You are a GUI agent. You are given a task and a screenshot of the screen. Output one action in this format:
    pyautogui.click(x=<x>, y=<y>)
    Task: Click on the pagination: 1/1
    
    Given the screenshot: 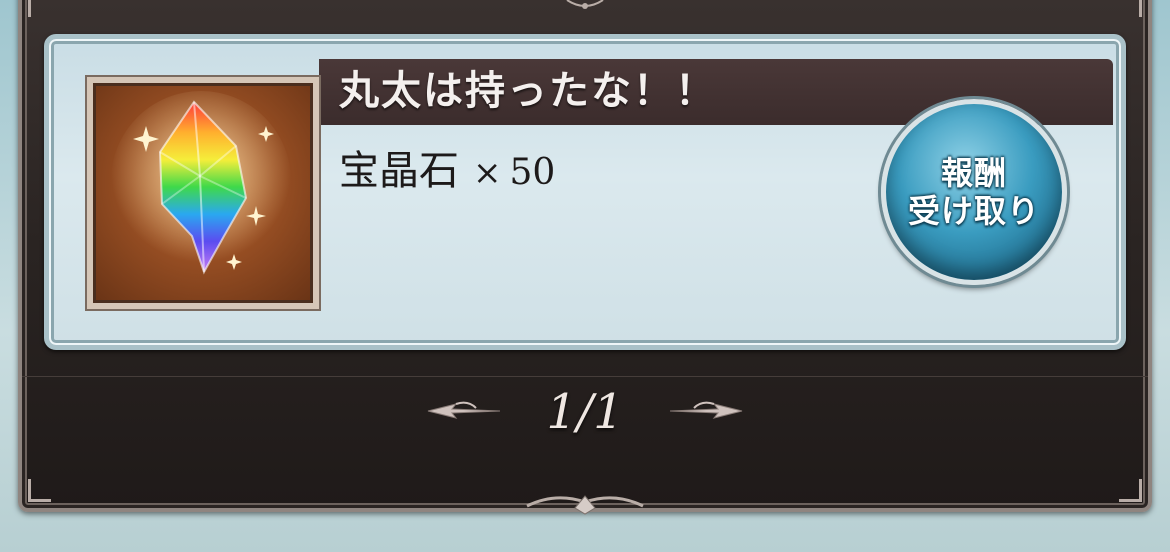 What is the action you would take?
    pyautogui.click(x=585, y=412)
    